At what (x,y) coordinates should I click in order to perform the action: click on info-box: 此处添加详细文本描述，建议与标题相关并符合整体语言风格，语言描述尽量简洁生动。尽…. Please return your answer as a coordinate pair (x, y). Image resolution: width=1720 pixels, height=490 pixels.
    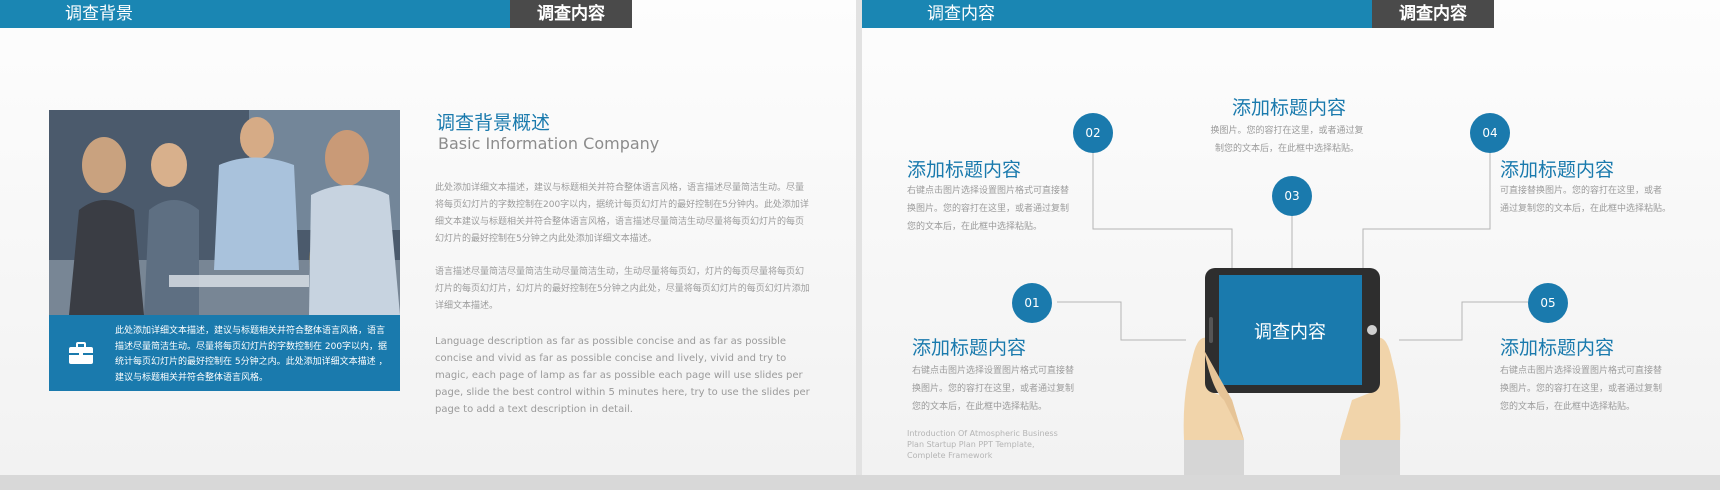
    Looking at the image, I should click on (224, 353).